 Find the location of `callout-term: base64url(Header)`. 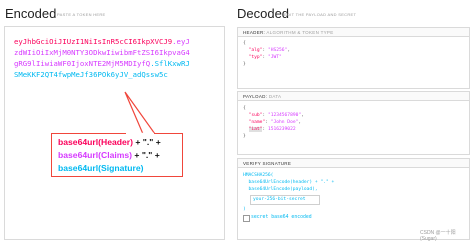

callout-term: base64url(Header) is located at coordinates (95, 142).